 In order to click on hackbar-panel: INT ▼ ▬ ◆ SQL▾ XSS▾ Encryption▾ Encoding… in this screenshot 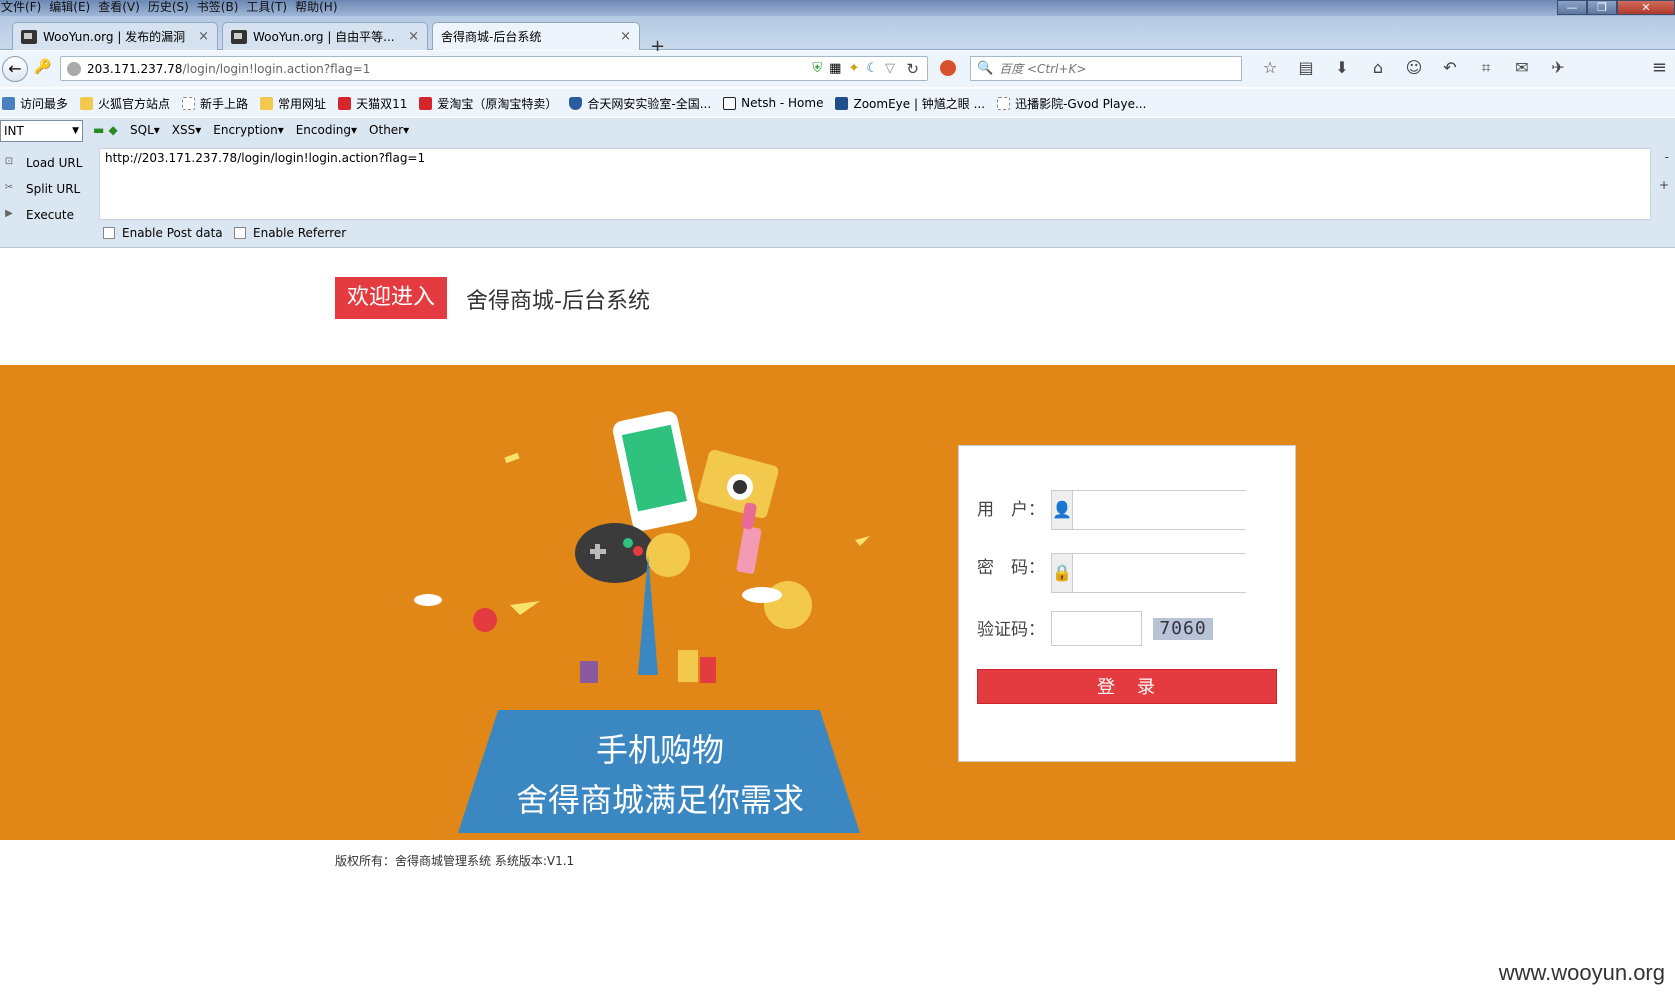, I will do `click(837, 183)`.